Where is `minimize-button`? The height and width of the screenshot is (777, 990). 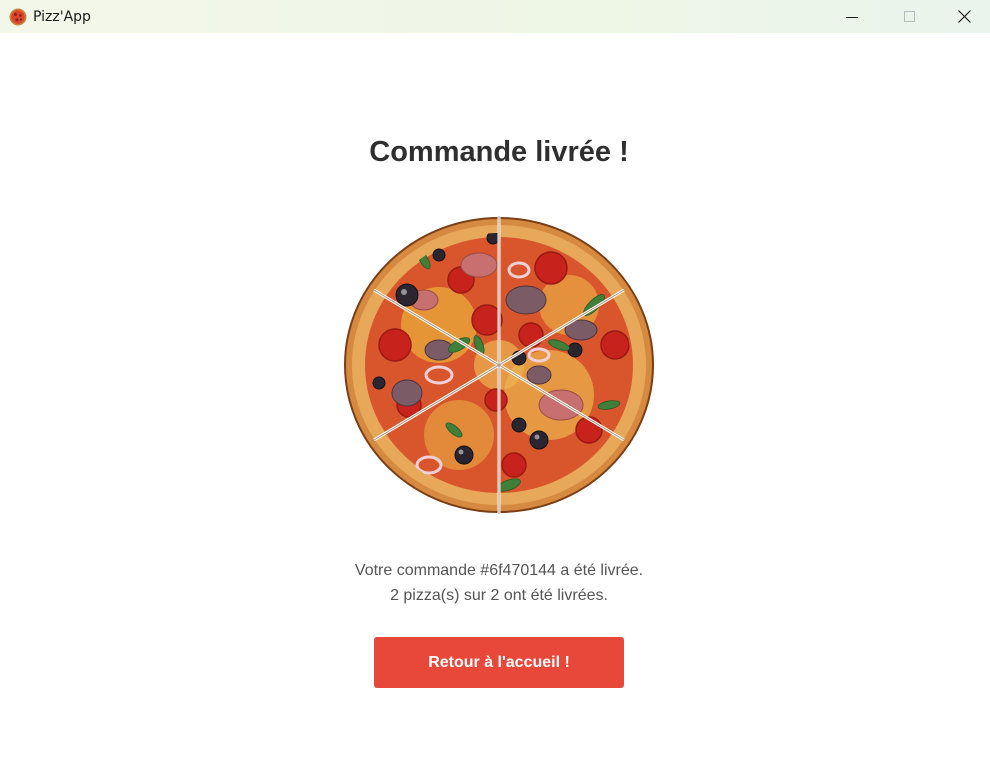
minimize-button is located at coordinates (852, 16).